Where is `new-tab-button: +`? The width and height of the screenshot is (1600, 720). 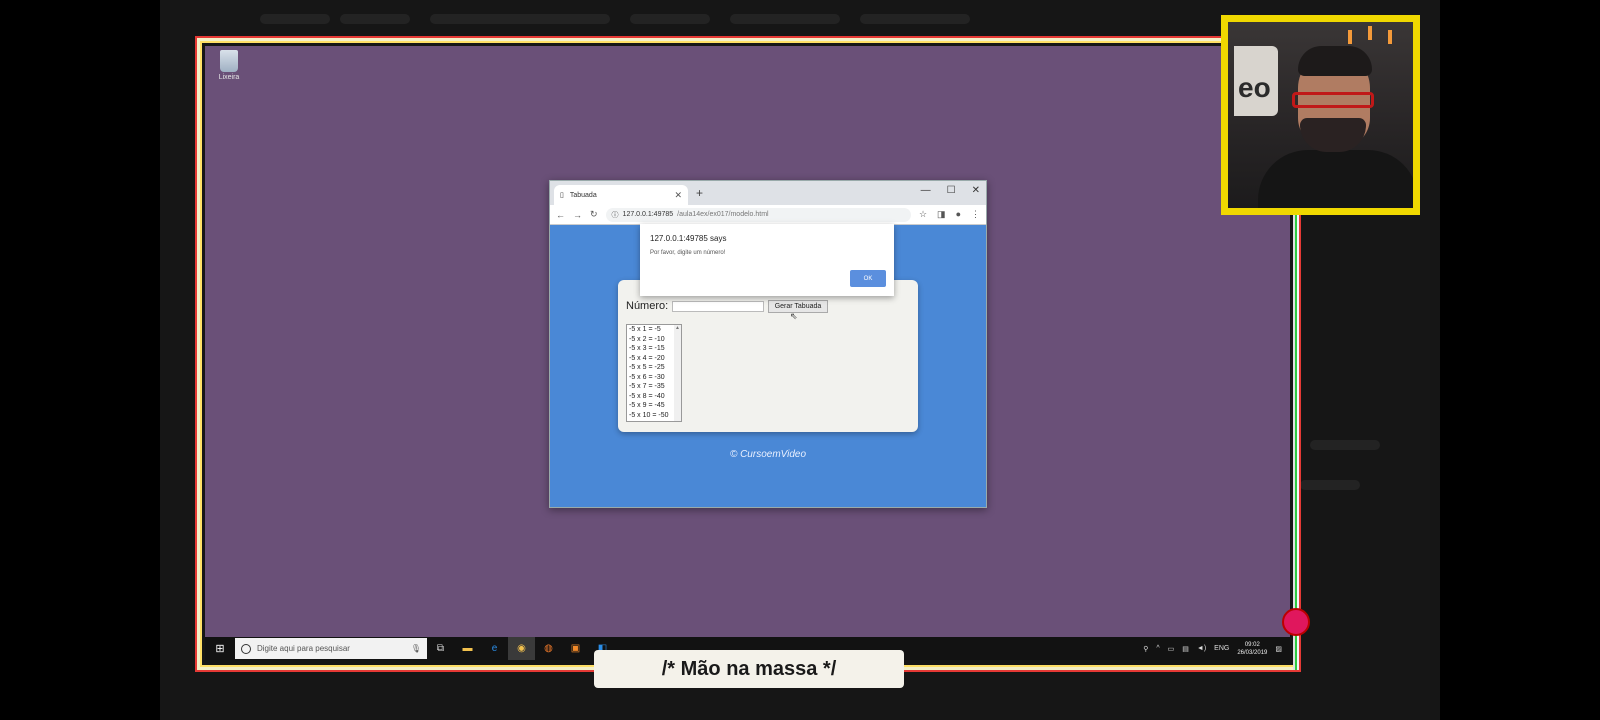
new-tab-button: + is located at coordinates (699, 193).